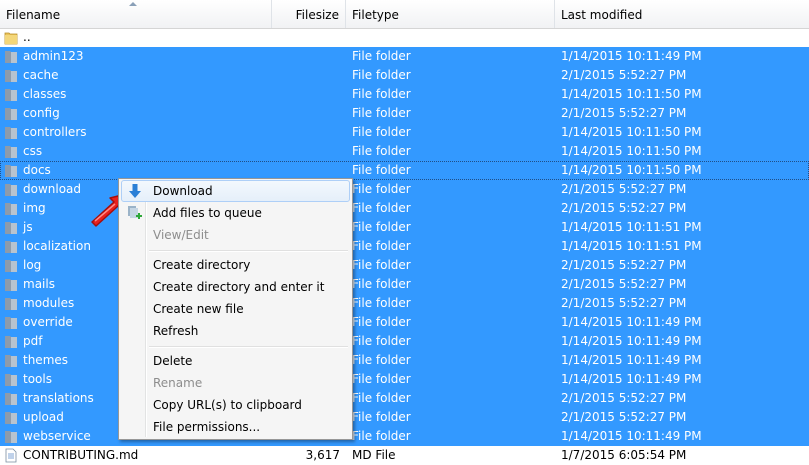 The width and height of the screenshot is (809, 465). I want to click on row-filetype: MD File, so click(374, 455).